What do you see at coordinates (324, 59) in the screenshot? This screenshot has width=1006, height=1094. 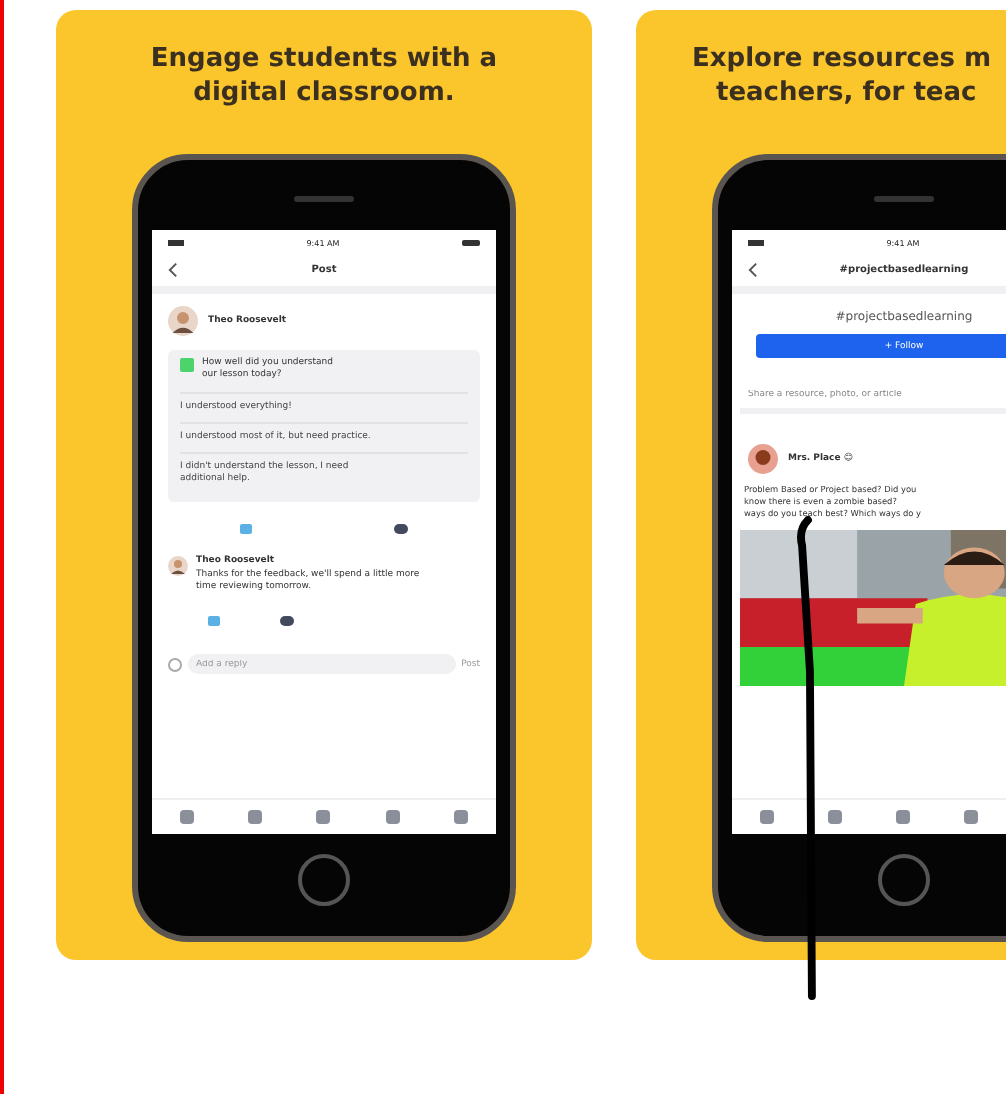 I see `headline-line: Engage students with a` at bounding box center [324, 59].